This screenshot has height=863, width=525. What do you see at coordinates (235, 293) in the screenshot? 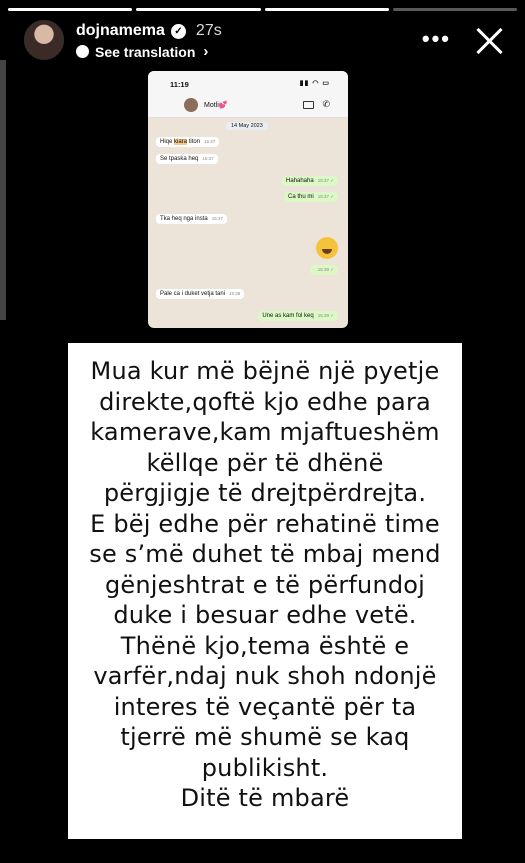
I see `message-time: 15:38` at bounding box center [235, 293].